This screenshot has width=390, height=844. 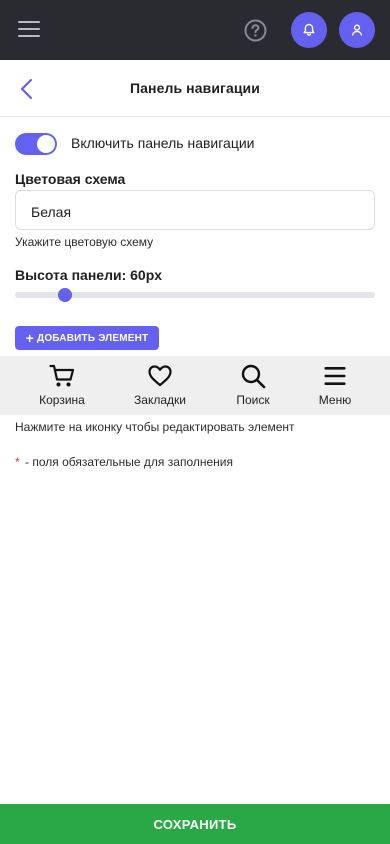 I want to click on plus-icon: +, so click(x=29, y=338).